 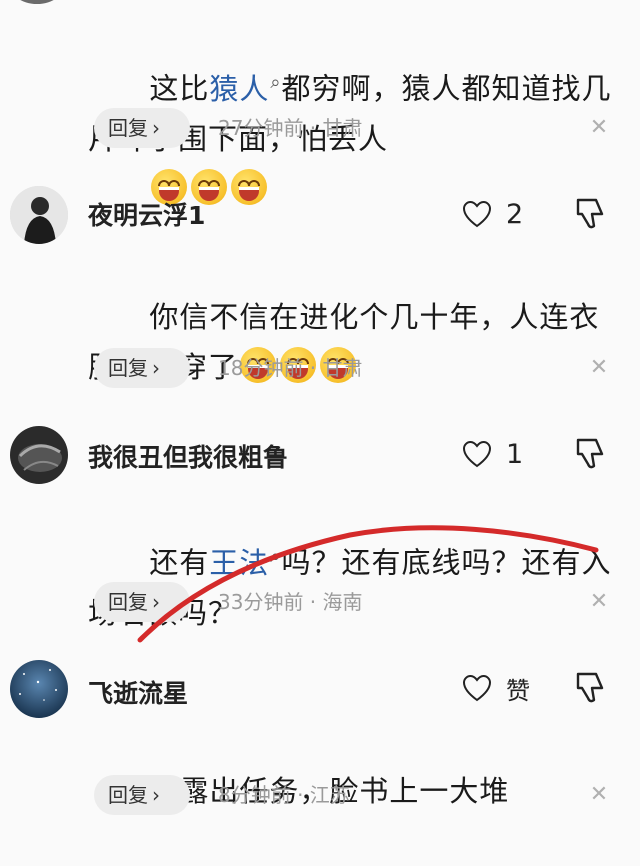 What do you see at coordinates (290, 602) in the screenshot?
I see `time-location: 33分钟前 · 海南` at bounding box center [290, 602].